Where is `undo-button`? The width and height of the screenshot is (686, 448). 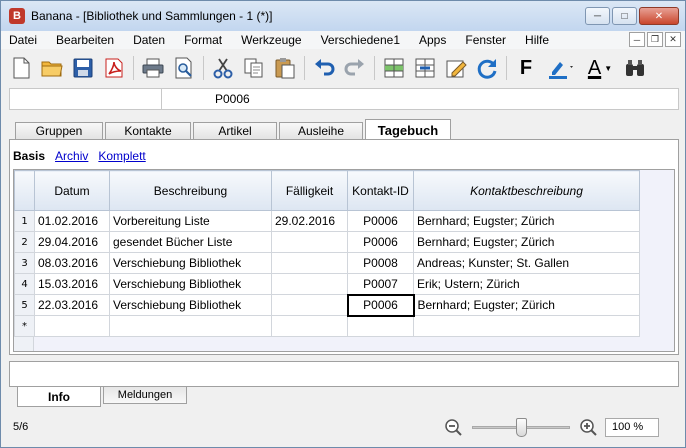 undo-button is located at coordinates (324, 68).